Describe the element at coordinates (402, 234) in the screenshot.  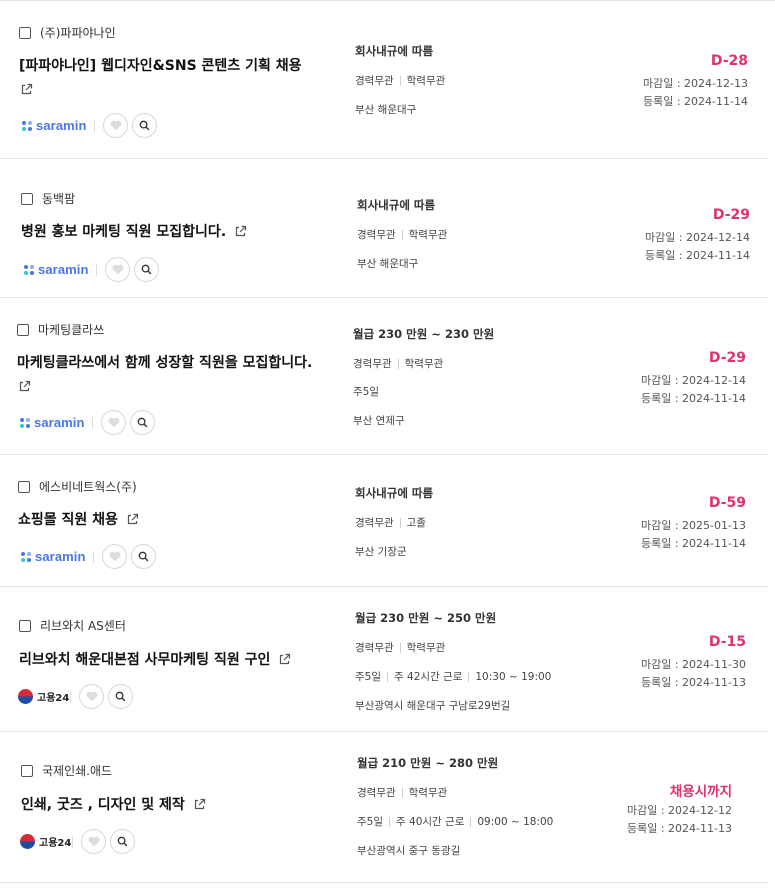
I see `requirements: 경력무관 학력무관` at that location.